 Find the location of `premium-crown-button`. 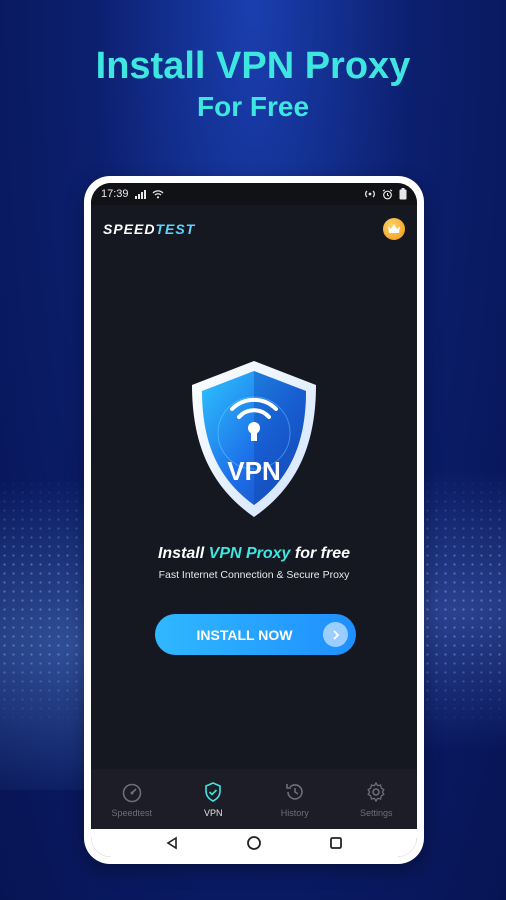

premium-crown-button is located at coordinates (394, 229).